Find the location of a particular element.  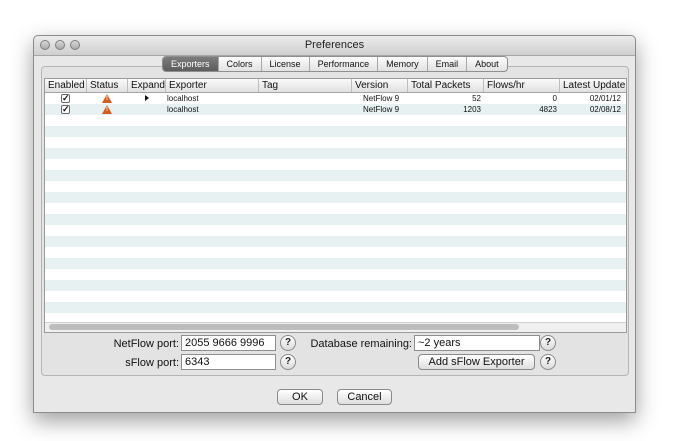

latest-update-cell: 02/08/12 is located at coordinates (605, 109).